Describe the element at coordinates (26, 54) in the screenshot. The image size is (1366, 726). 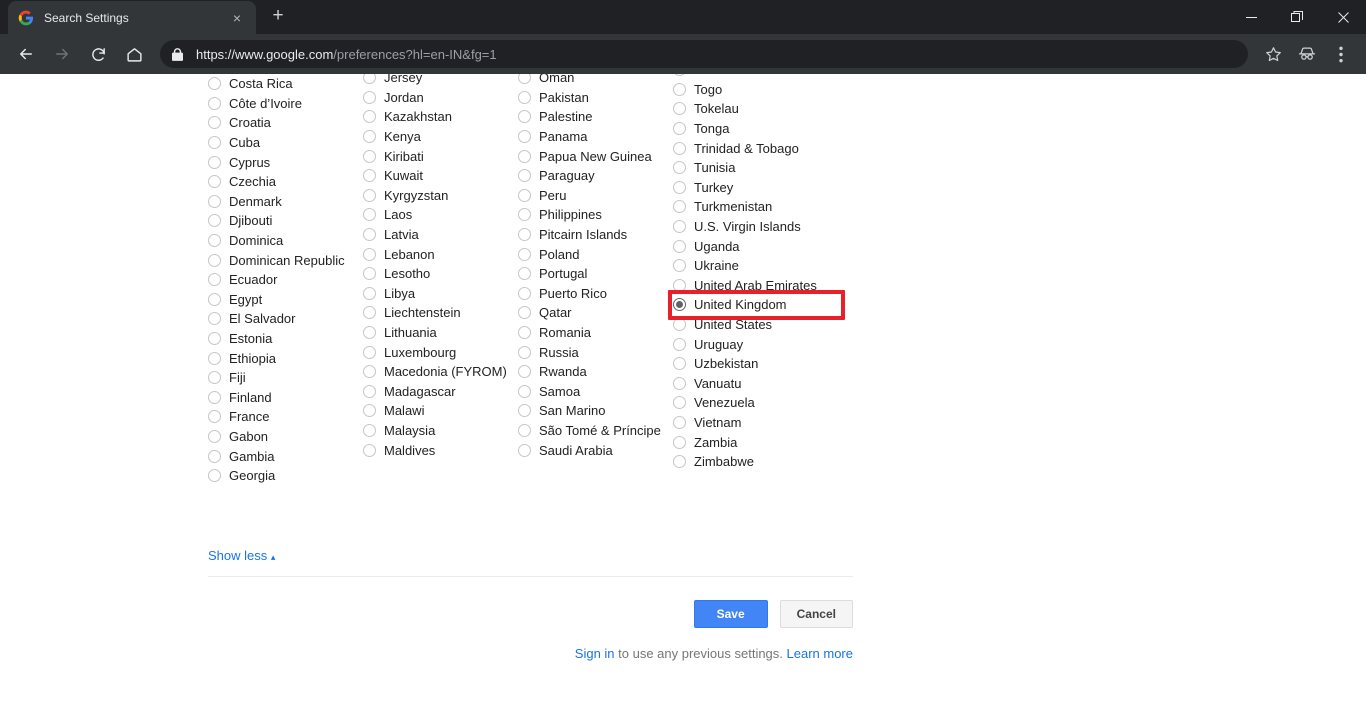
I see `back-arrow-icon` at that location.